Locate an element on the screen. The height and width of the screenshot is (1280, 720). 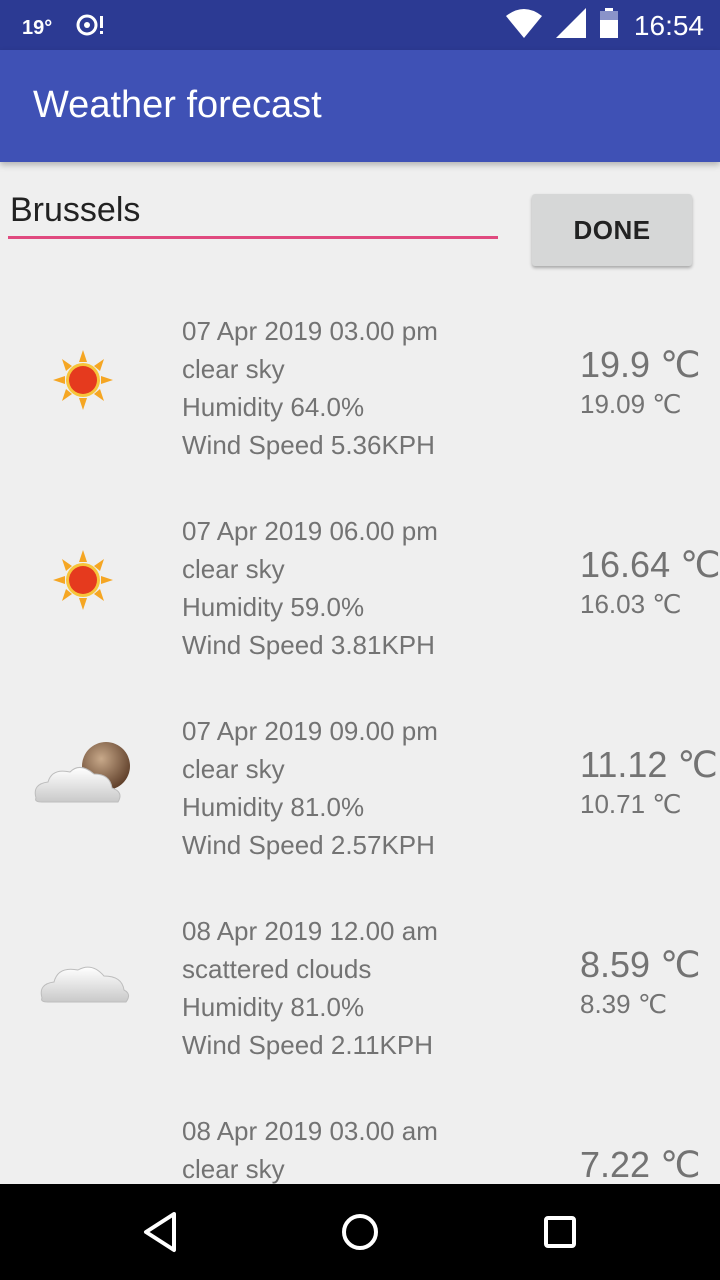
forecast-item: 08 Apr 2019 03.00 am clear sky 7.22 ℃ is located at coordinates (360, 1142).